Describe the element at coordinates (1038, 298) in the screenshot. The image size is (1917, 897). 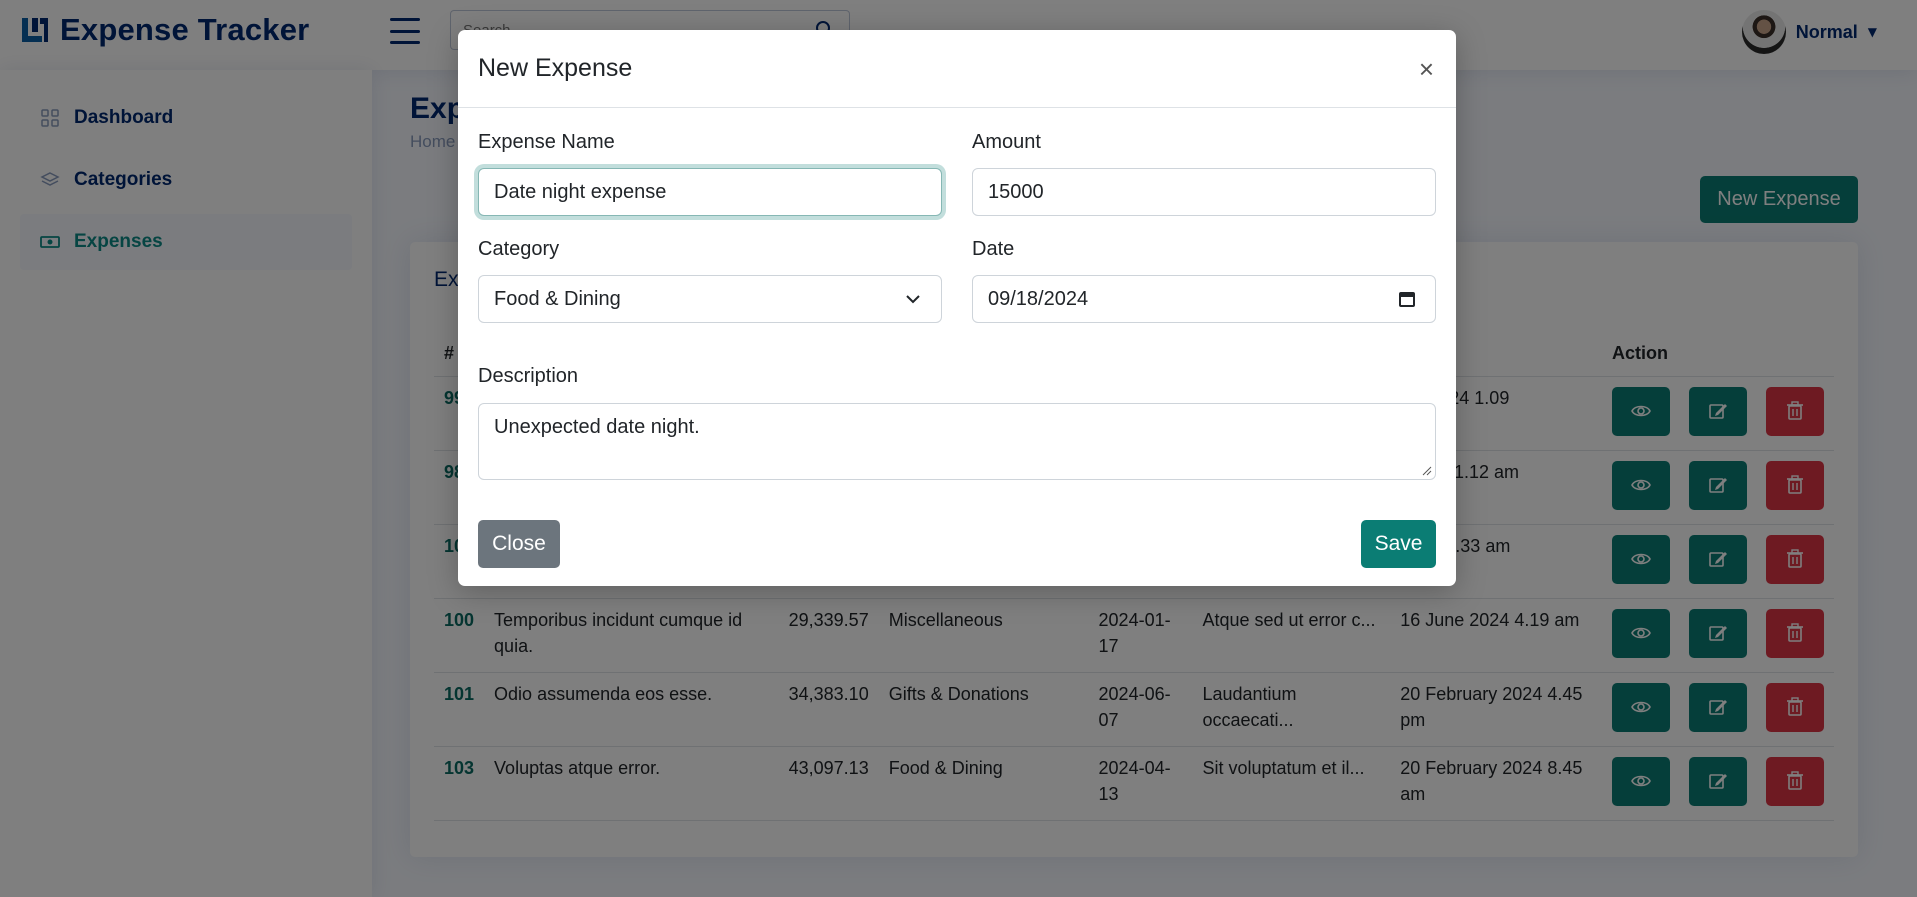
I see `date-value: 09/18/2024` at that location.